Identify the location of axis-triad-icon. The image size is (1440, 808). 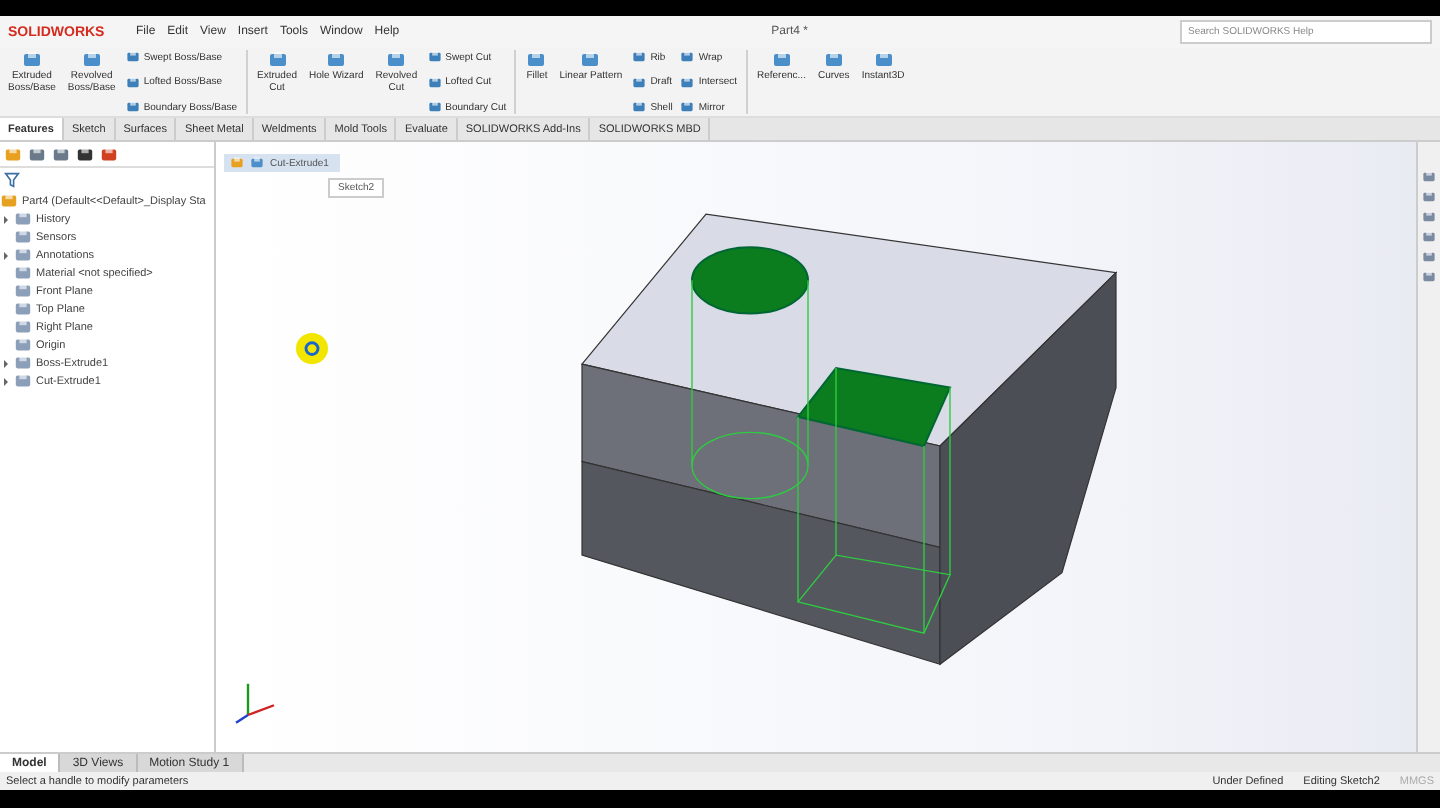
(255, 703).